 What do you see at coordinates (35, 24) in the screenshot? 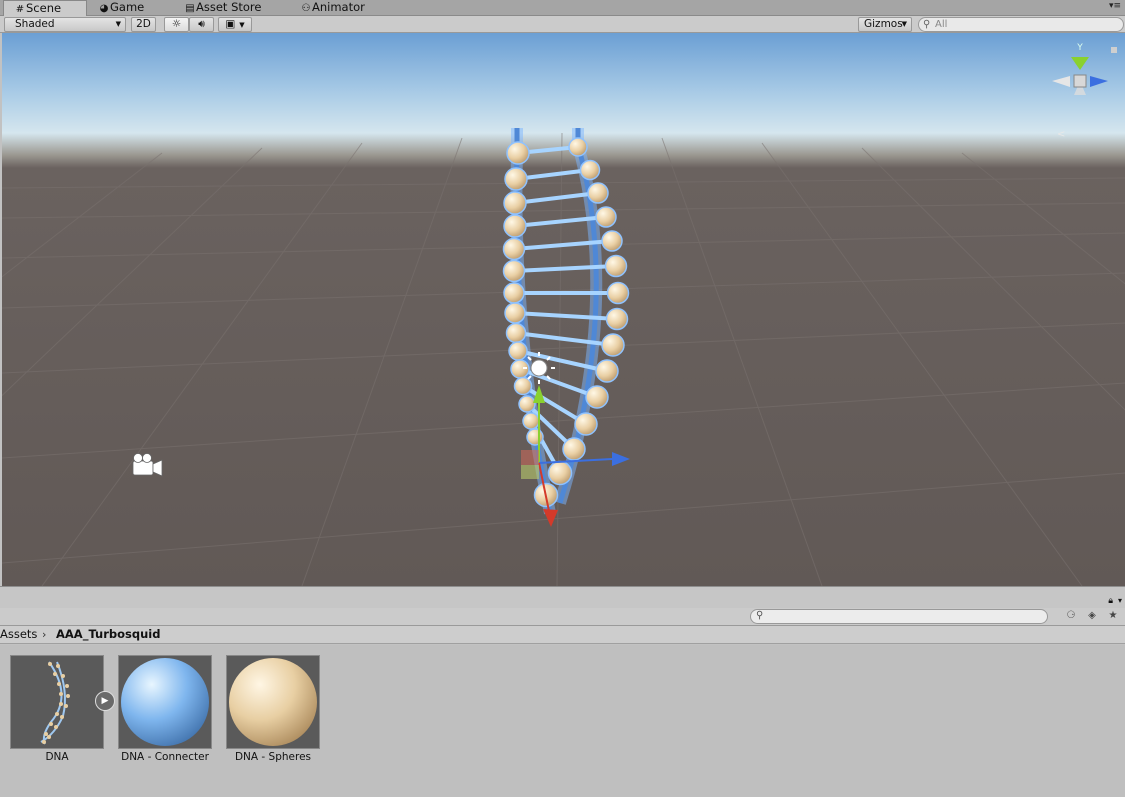
I see `shading-mode-value: Shaded` at bounding box center [35, 24].